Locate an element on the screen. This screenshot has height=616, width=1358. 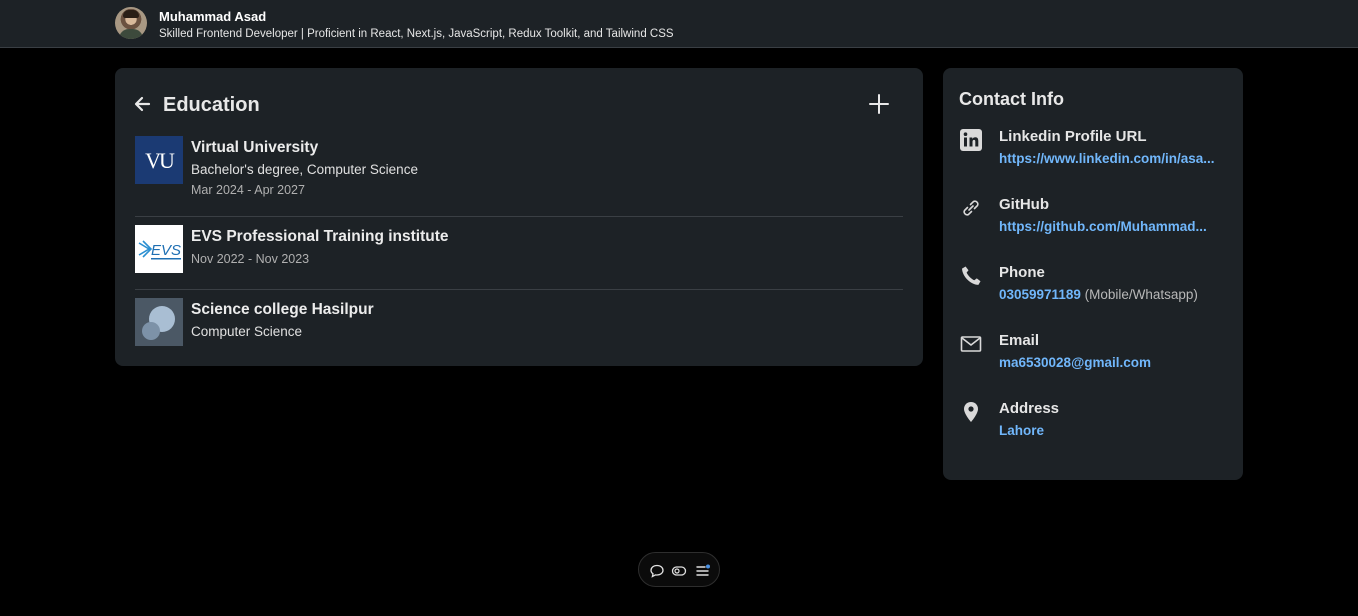
email-link: ma6530028@gmail.com is located at coordinates (1075, 362).